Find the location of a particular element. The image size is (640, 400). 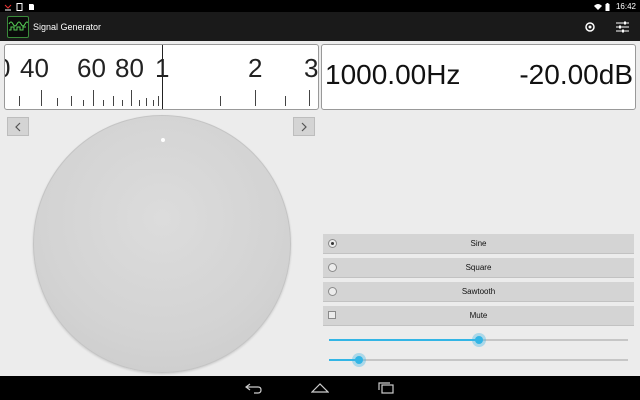

mute-toggle: Mute is located at coordinates (478, 316).